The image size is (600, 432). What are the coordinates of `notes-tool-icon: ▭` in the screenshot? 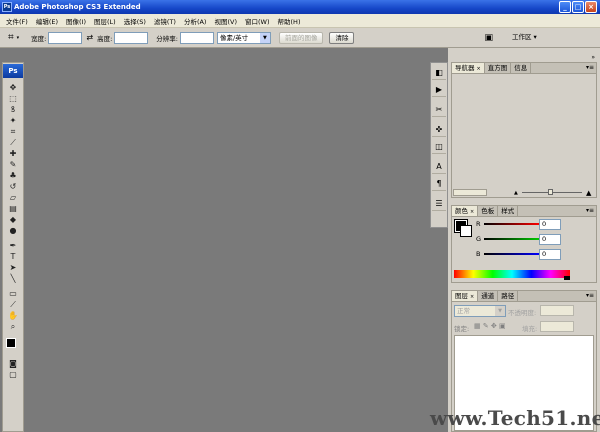 It's located at (13, 293).